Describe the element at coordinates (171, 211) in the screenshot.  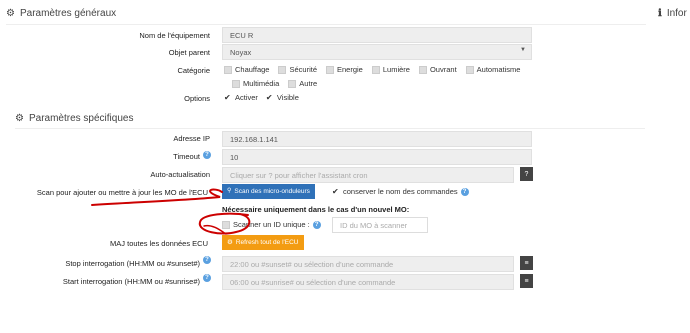
I see `red-annotation-overlay` at that location.